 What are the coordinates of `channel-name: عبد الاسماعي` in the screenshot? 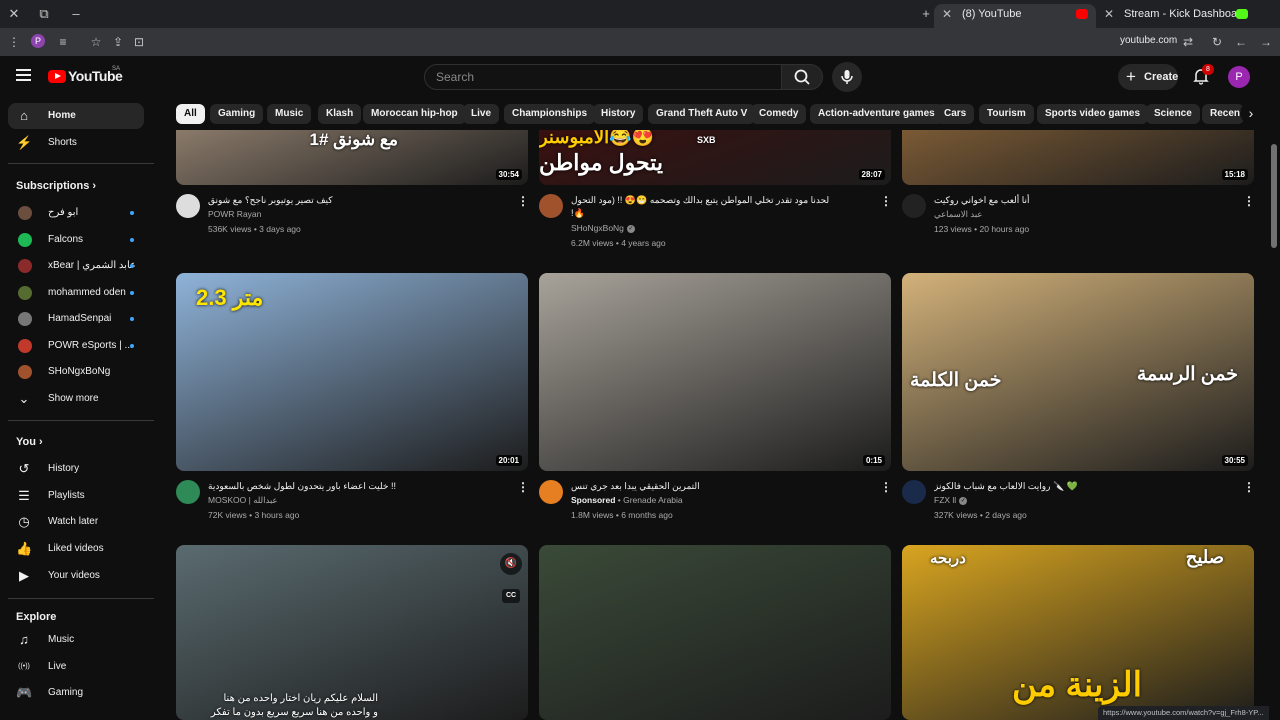 It's located at (958, 214).